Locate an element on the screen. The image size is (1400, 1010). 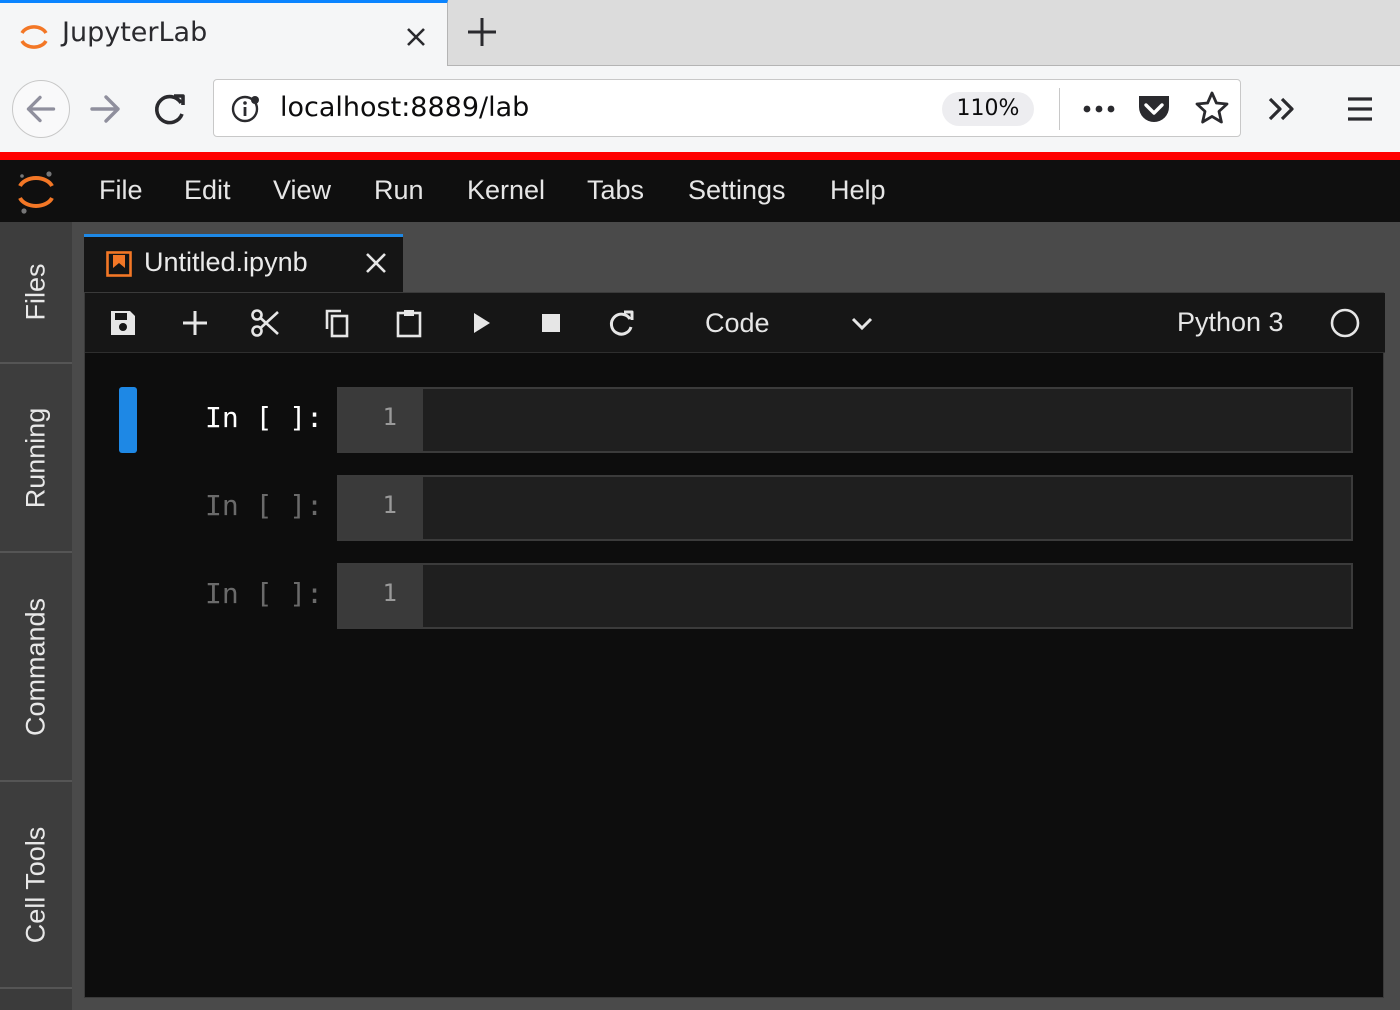
cut-icon is located at coordinates (265, 323).